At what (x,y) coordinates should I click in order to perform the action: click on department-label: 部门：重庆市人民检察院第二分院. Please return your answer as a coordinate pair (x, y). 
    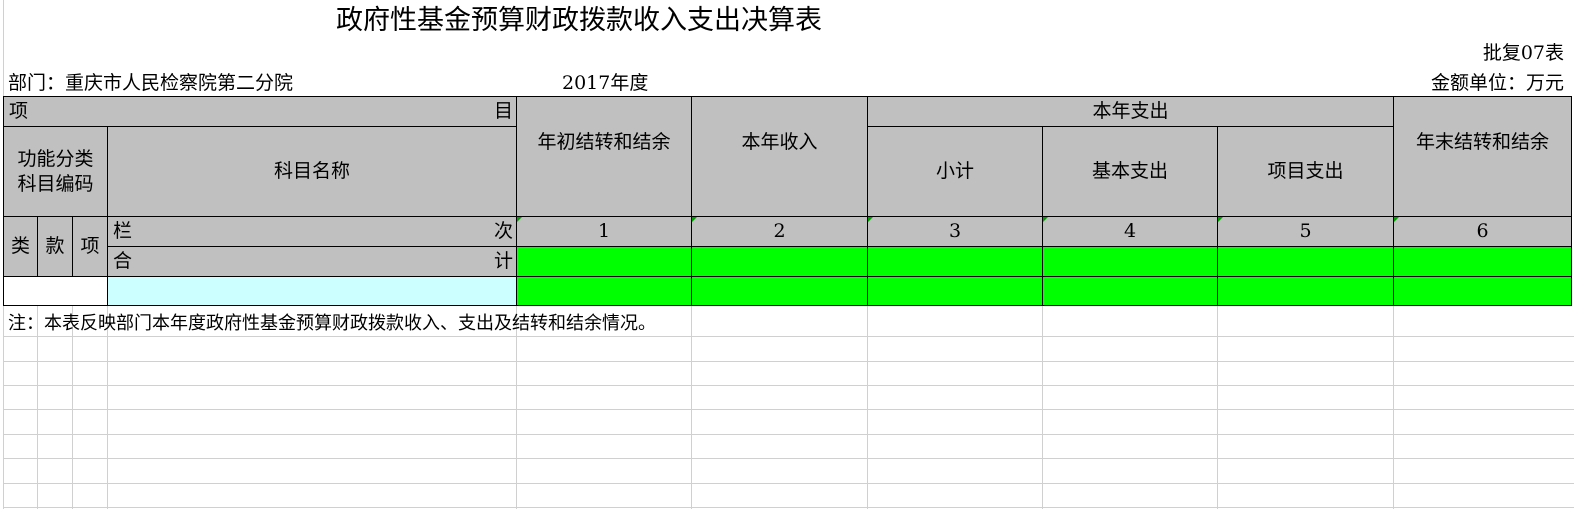
    Looking at the image, I should click on (151, 83).